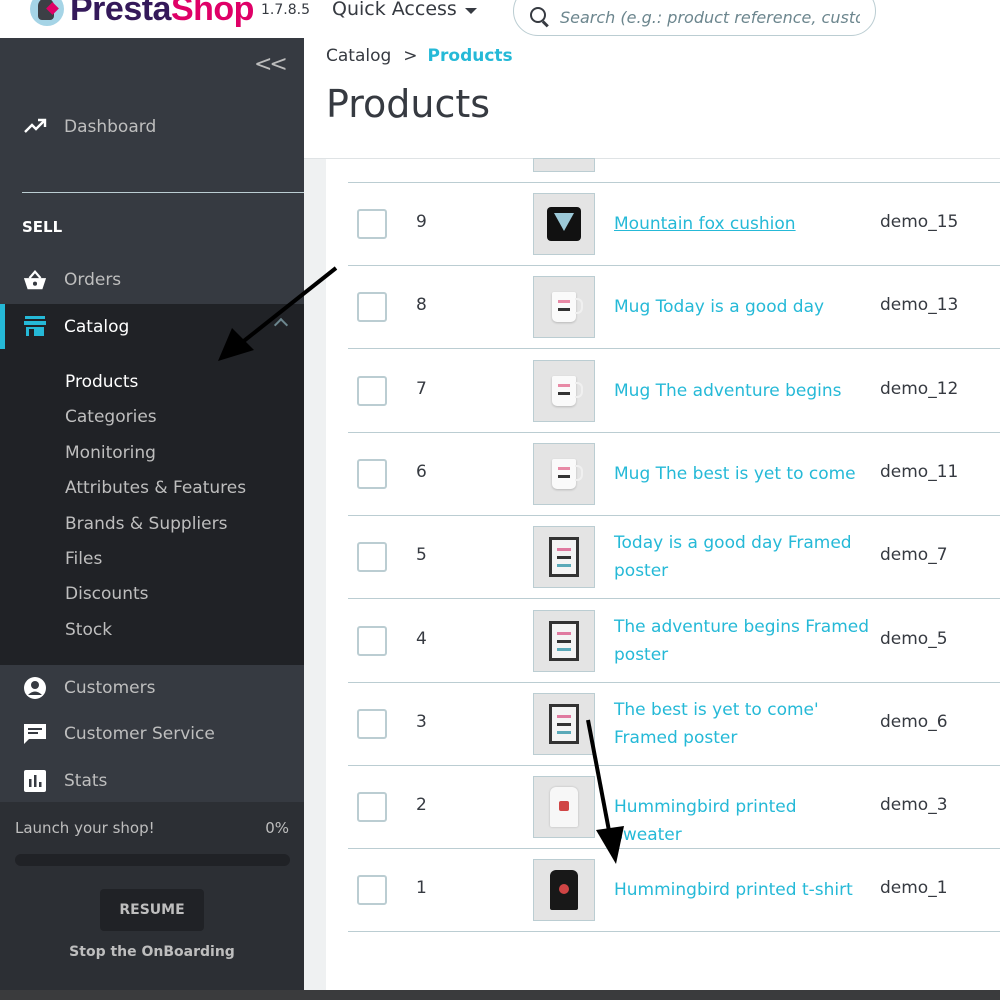 Image resolution: width=1000 pixels, height=1000 pixels. I want to click on quick-access-dropdown: Quick Access, so click(404, 10).